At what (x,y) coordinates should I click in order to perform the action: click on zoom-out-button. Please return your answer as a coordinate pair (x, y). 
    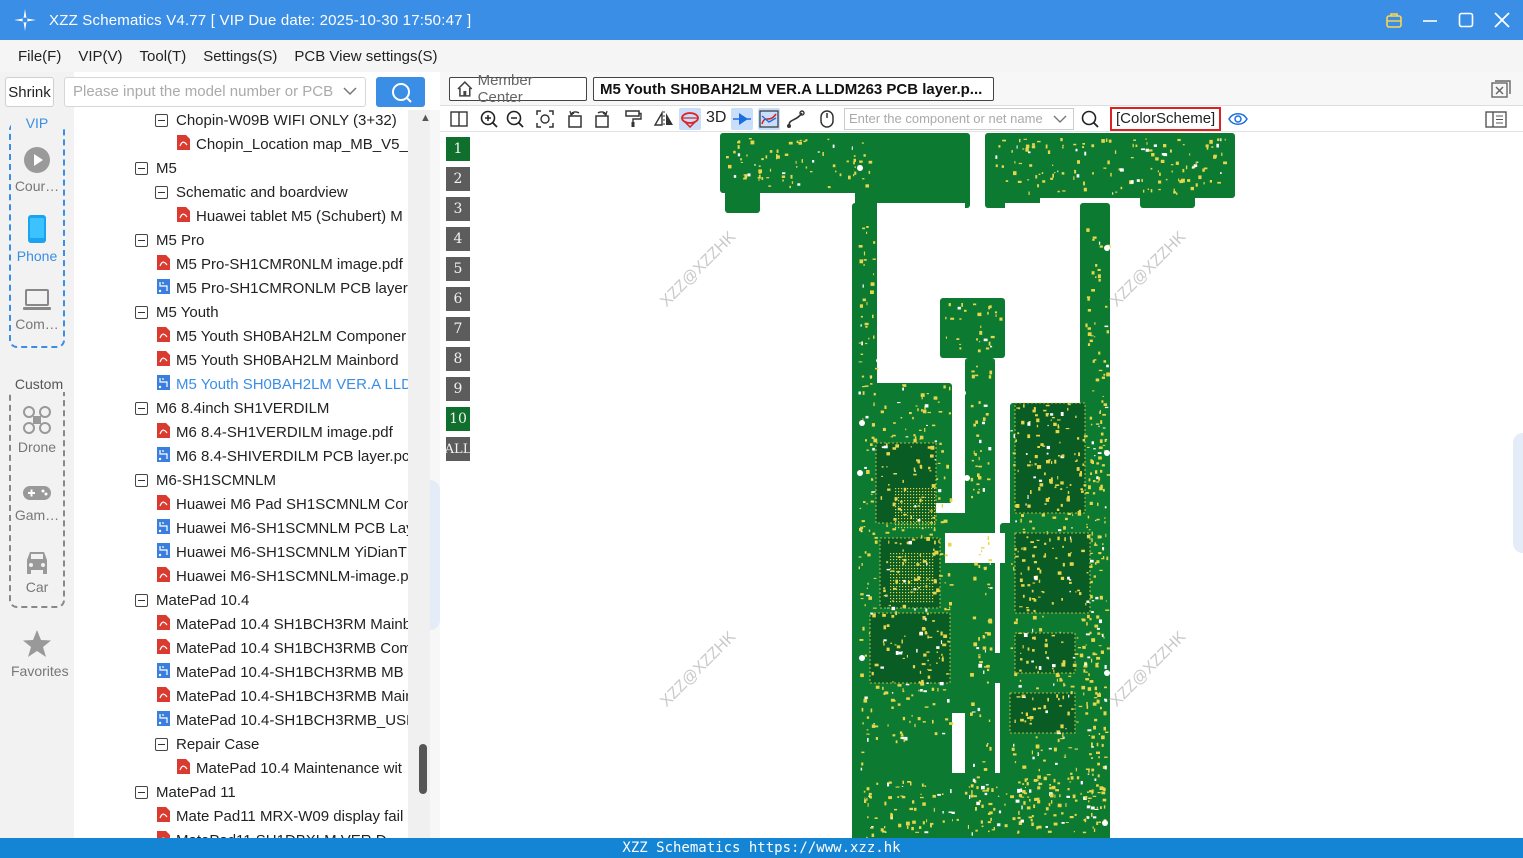
    Looking at the image, I should click on (515, 119).